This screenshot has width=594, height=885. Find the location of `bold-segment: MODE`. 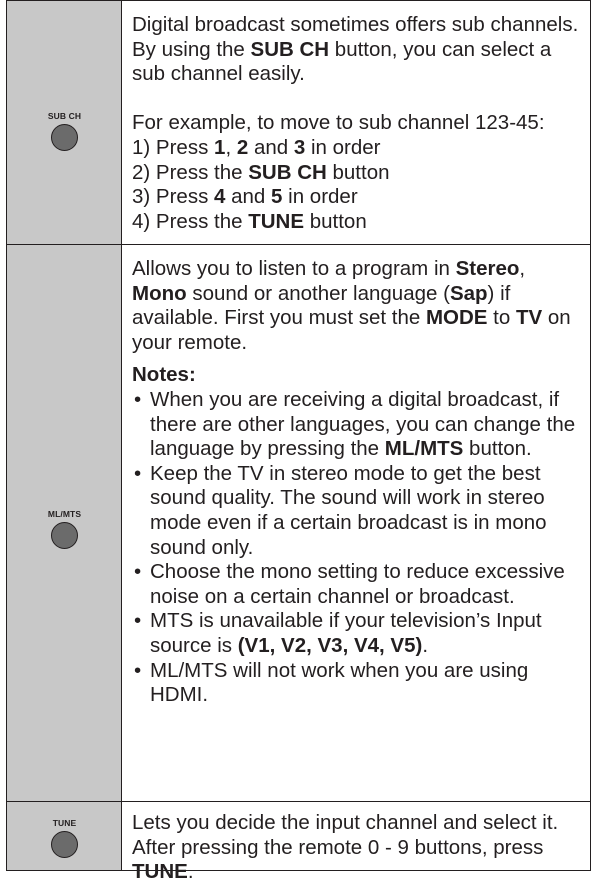

bold-segment: MODE is located at coordinates (456, 318).